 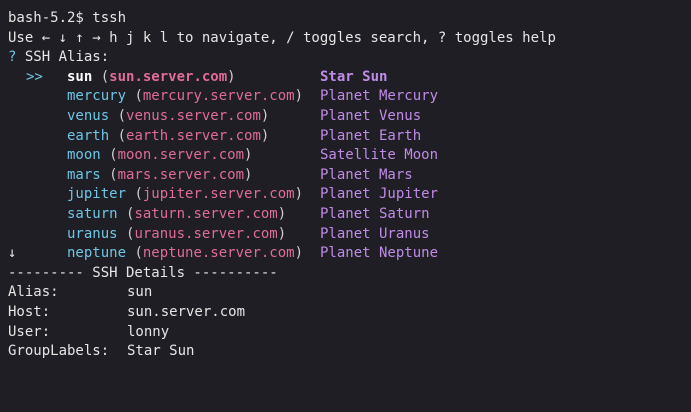 I want to click on detail-key: Host:, so click(x=29, y=311).